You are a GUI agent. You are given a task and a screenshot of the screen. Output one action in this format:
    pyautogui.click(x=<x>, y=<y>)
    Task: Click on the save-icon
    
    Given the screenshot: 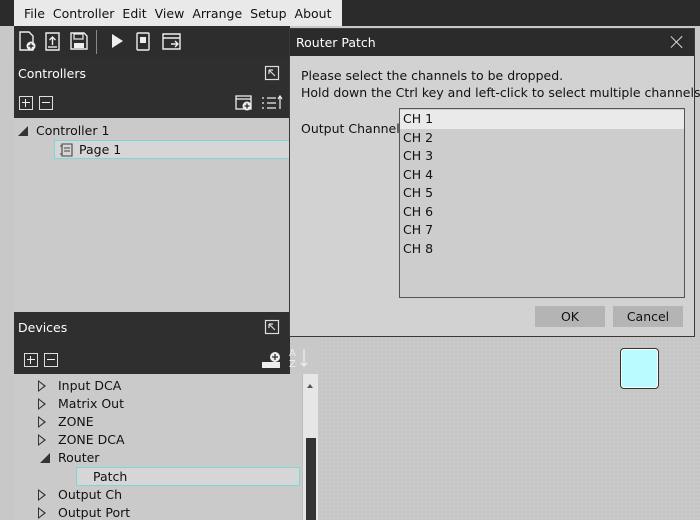 What is the action you would take?
    pyautogui.click(x=79, y=41)
    